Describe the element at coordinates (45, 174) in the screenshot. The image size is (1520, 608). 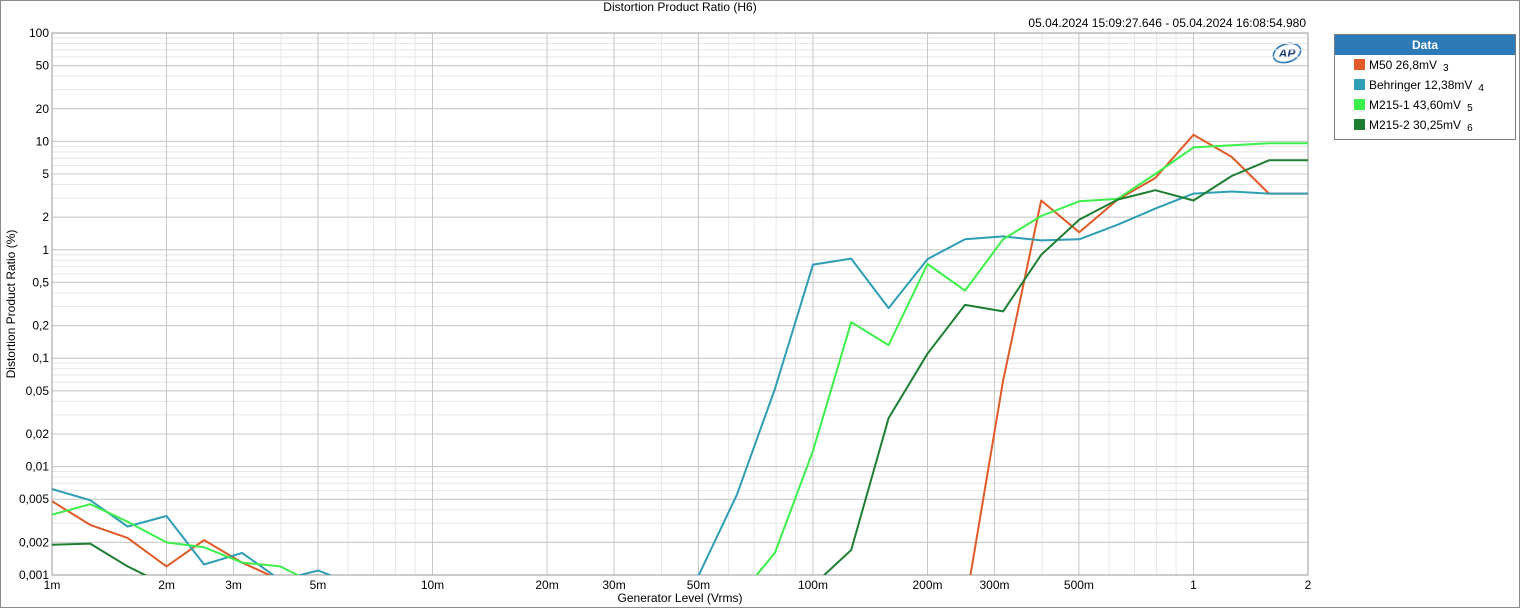
I see `y-tick-label: 5` at that location.